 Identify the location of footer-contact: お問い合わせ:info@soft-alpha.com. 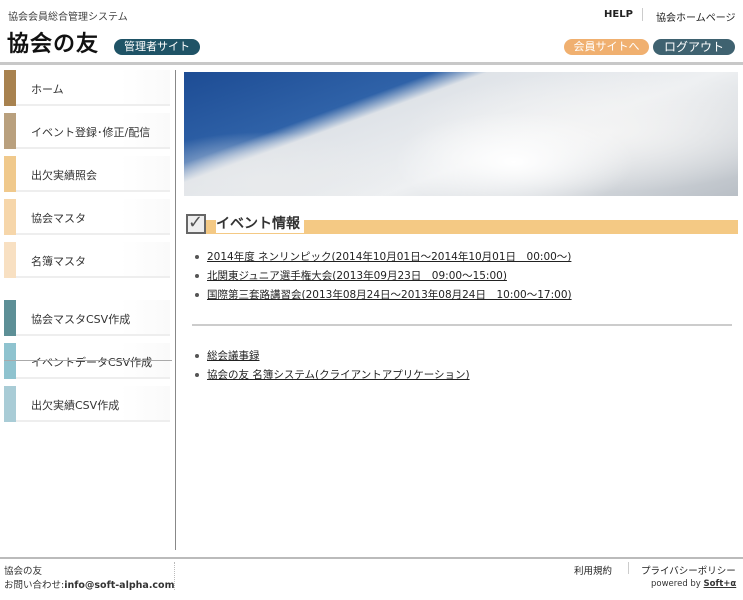
(89, 584).